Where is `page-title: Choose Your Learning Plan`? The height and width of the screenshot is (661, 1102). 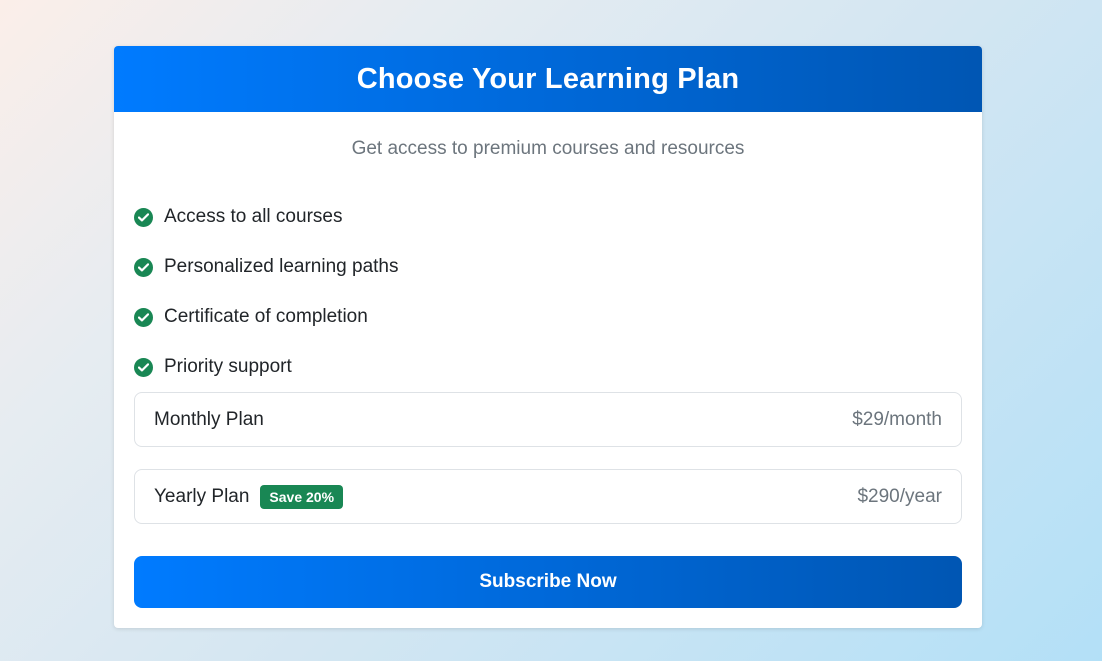
page-title: Choose Your Learning Plan is located at coordinates (548, 78).